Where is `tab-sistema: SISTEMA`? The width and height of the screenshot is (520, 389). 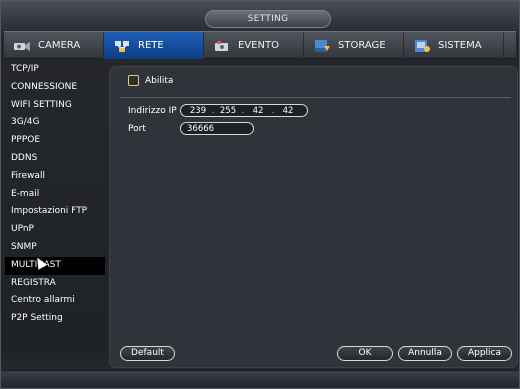 tab-sistema: SISTEMA is located at coordinates (454, 45).